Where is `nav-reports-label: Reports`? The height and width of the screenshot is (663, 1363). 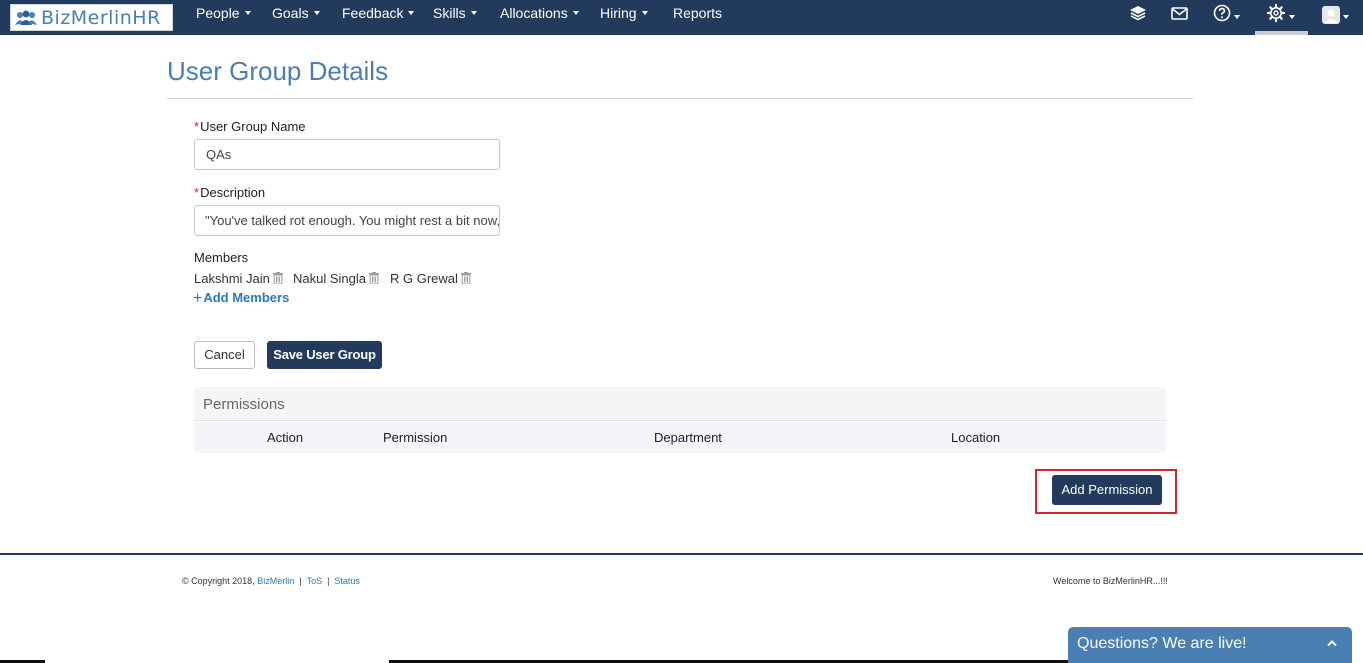 nav-reports-label: Reports is located at coordinates (698, 13).